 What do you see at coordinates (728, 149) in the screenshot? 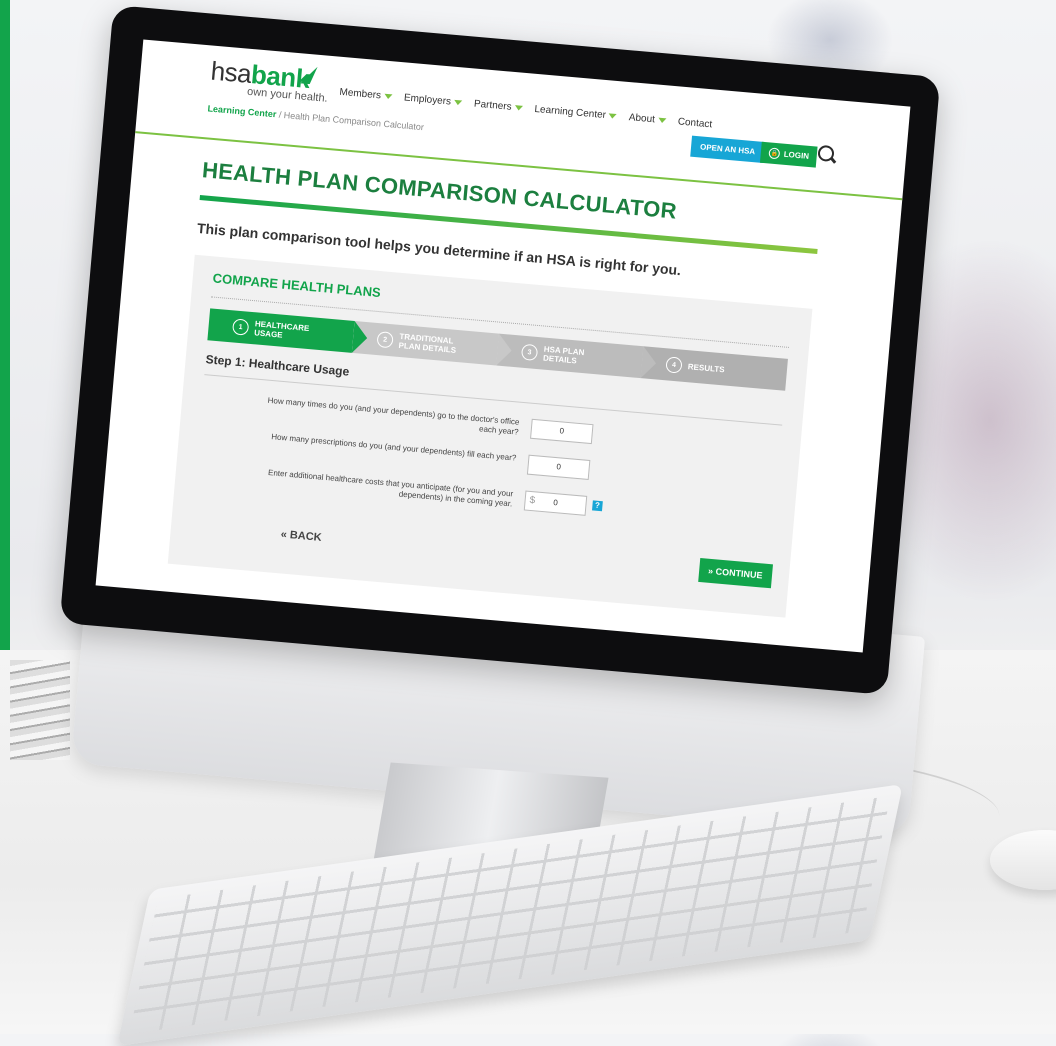
I see `open-an-hsa-button: OPEN AN HSA` at bounding box center [728, 149].